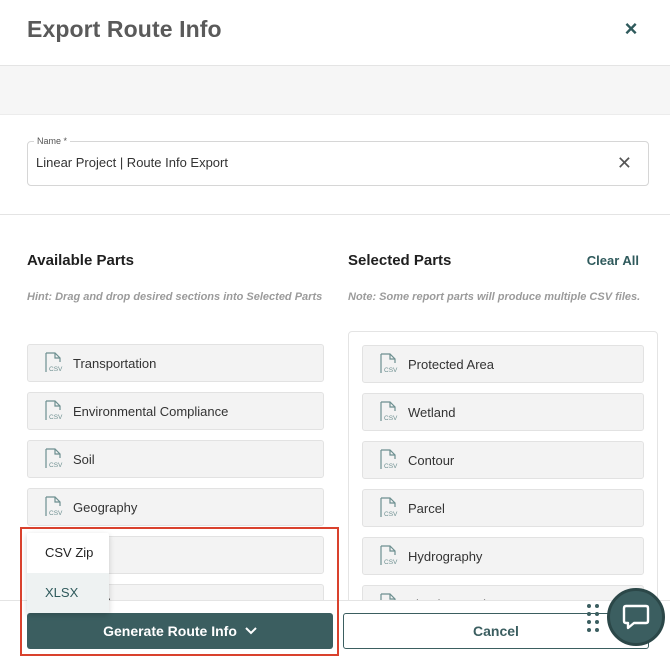 Image resolution: width=670 pixels, height=657 pixels. What do you see at coordinates (52, 141) in the screenshot?
I see `name-field-label: Name *` at bounding box center [52, 141].